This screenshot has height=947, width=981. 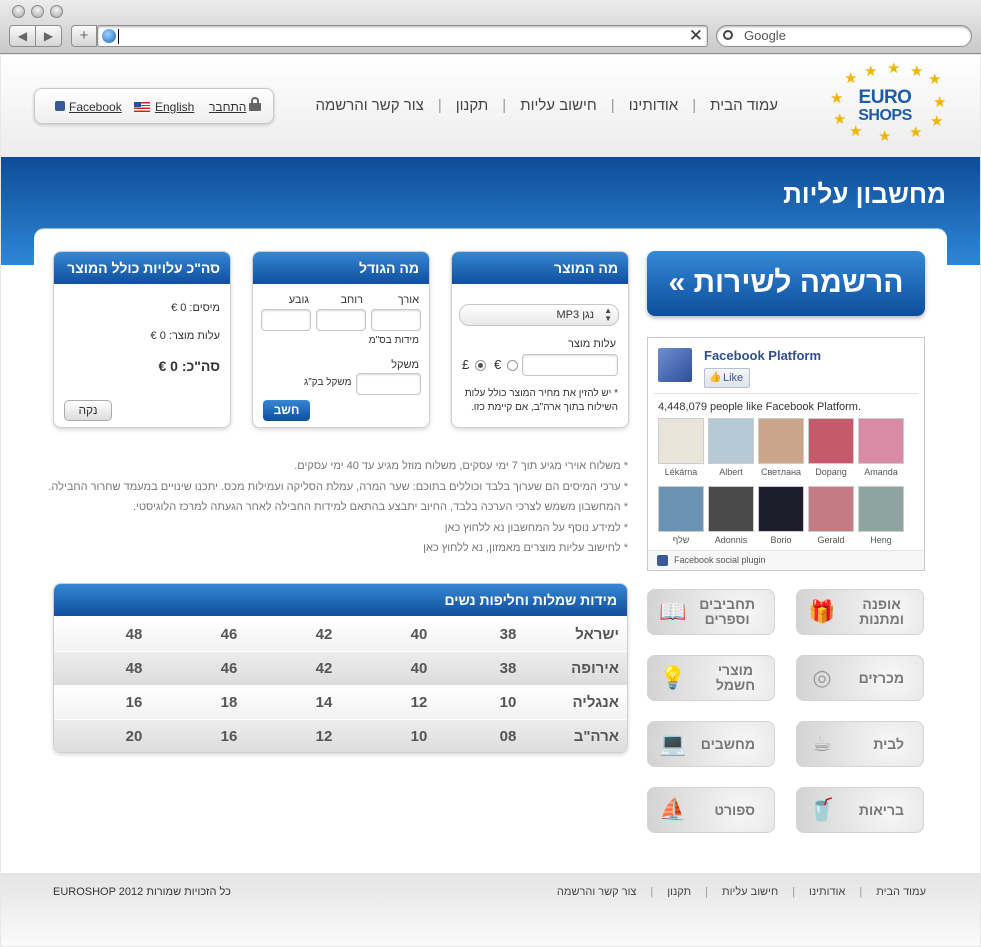 I want to click on facebook-fan: Gerald, so click(x=831, y=515).